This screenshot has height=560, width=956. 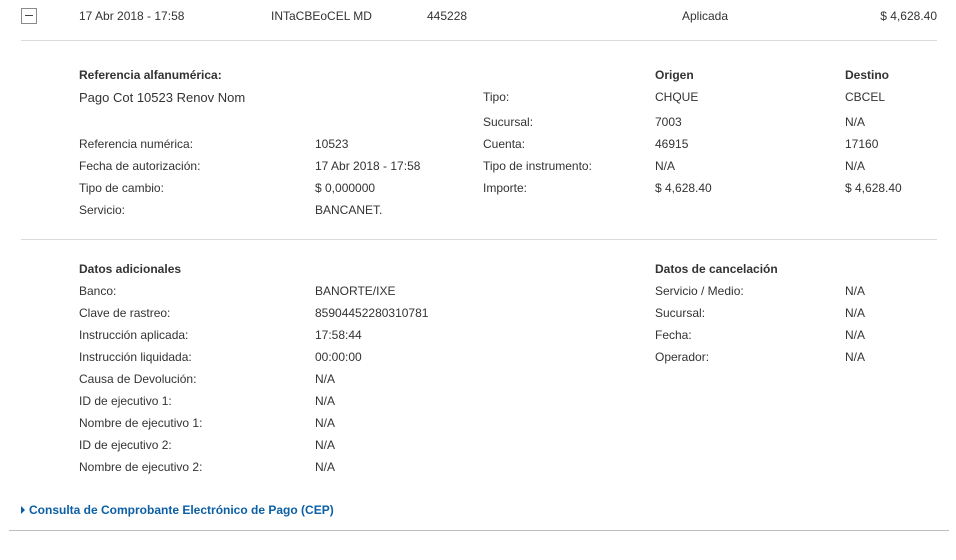 I want to click on cancel-title: Datos de cancelación, so click(x=716, y=269).